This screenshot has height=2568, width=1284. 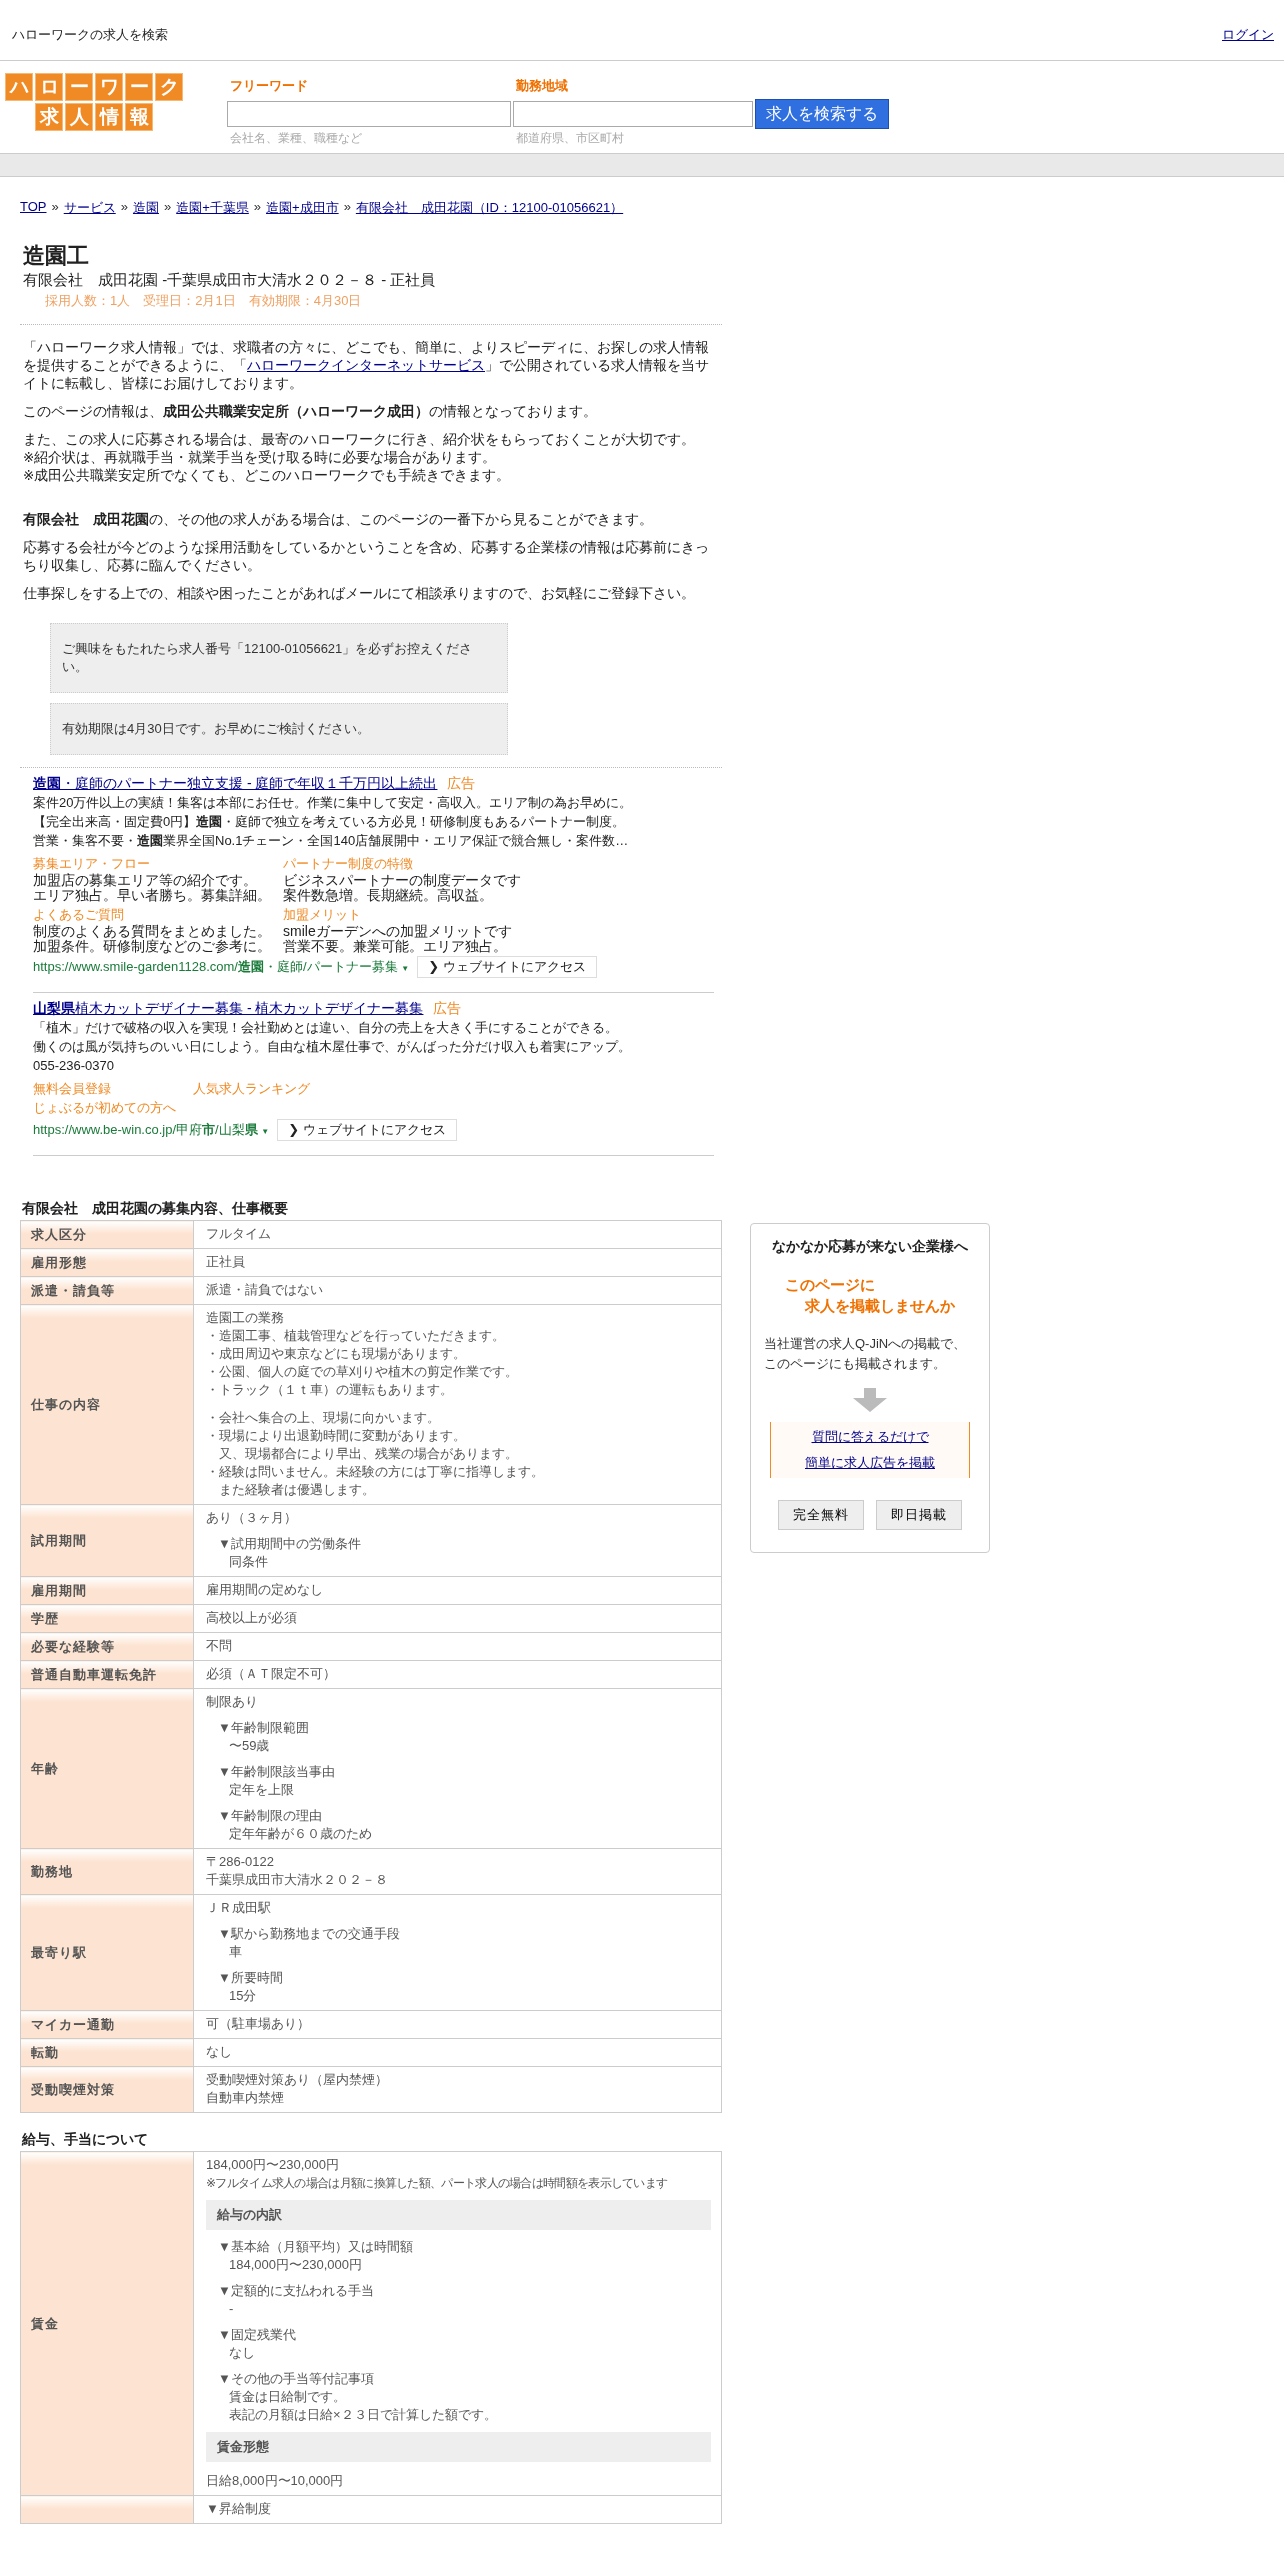 What do you see at coordinates (264, 1728) in the screenshot?
I see `note-heading: ▼年齢制限範囲` at bounding box center [264, 1728].